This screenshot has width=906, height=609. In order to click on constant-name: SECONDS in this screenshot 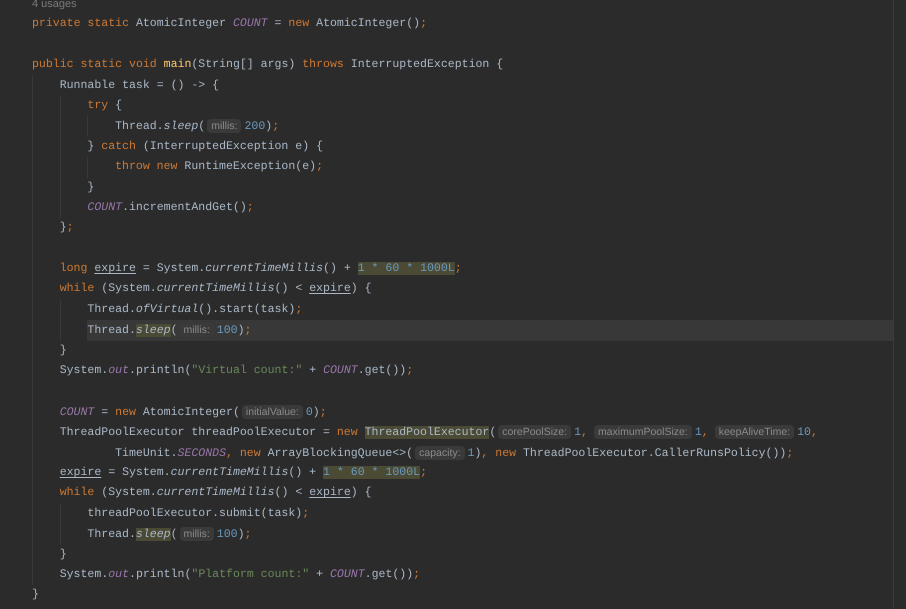, I will do `click(202, 453)`.